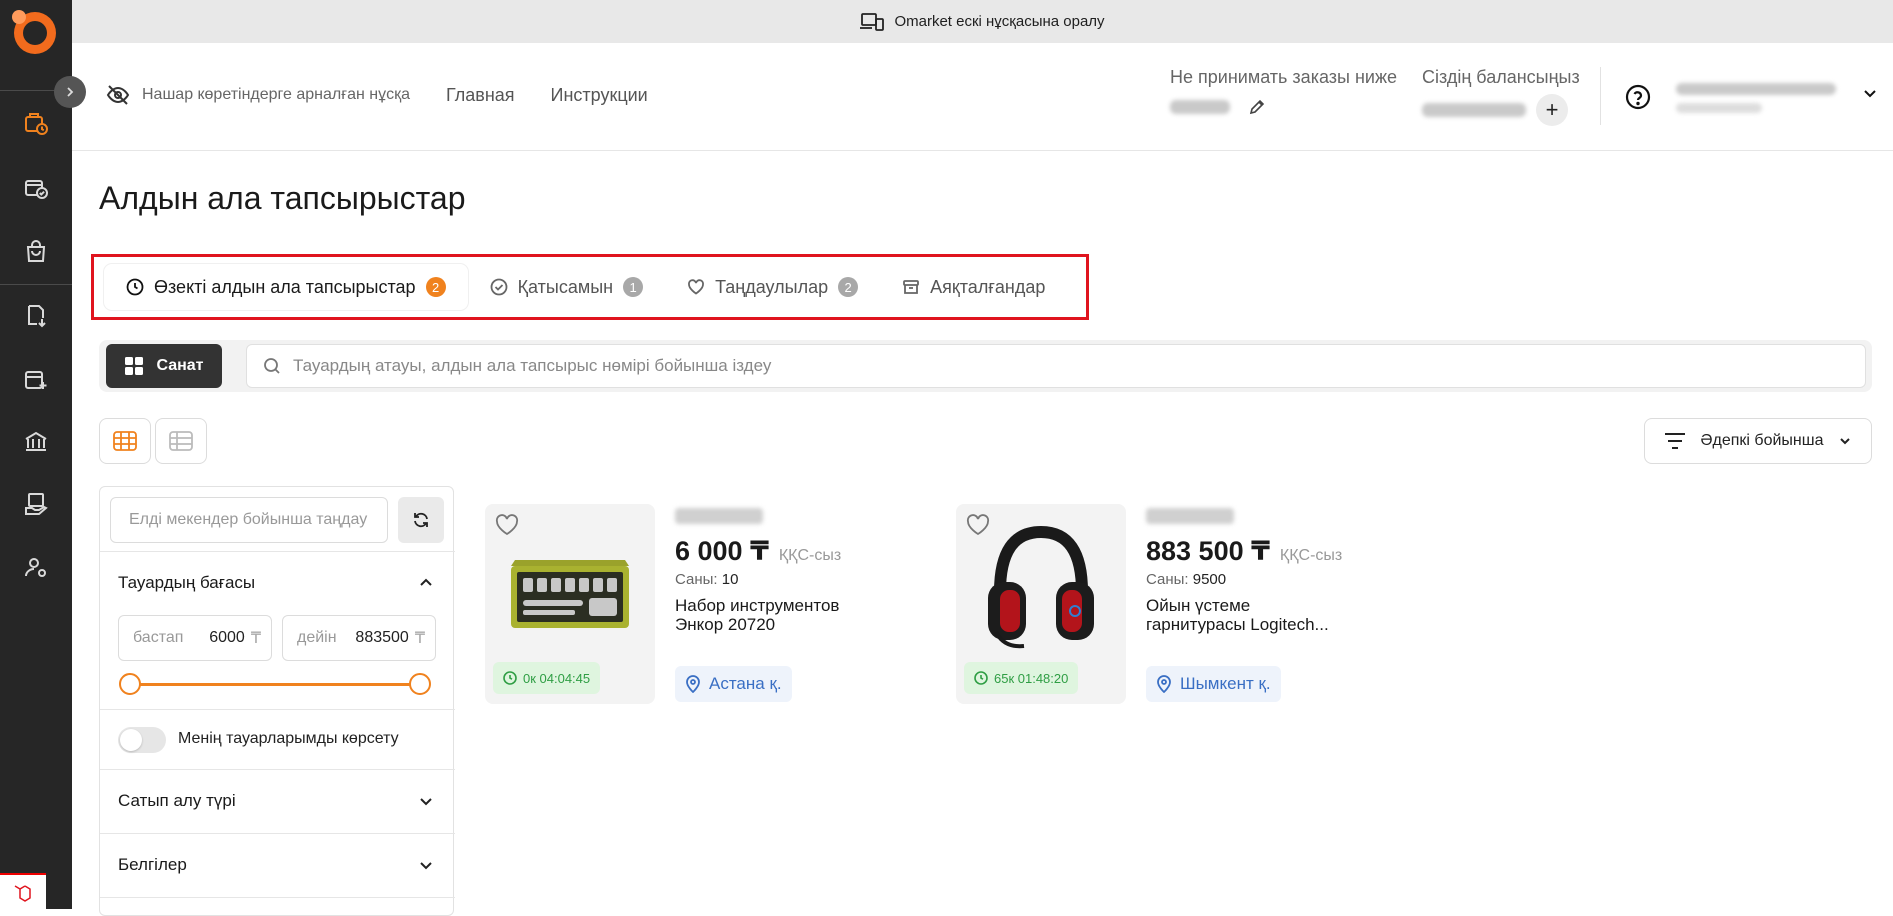  I want to click on table-list-icon, so click(181, 441).